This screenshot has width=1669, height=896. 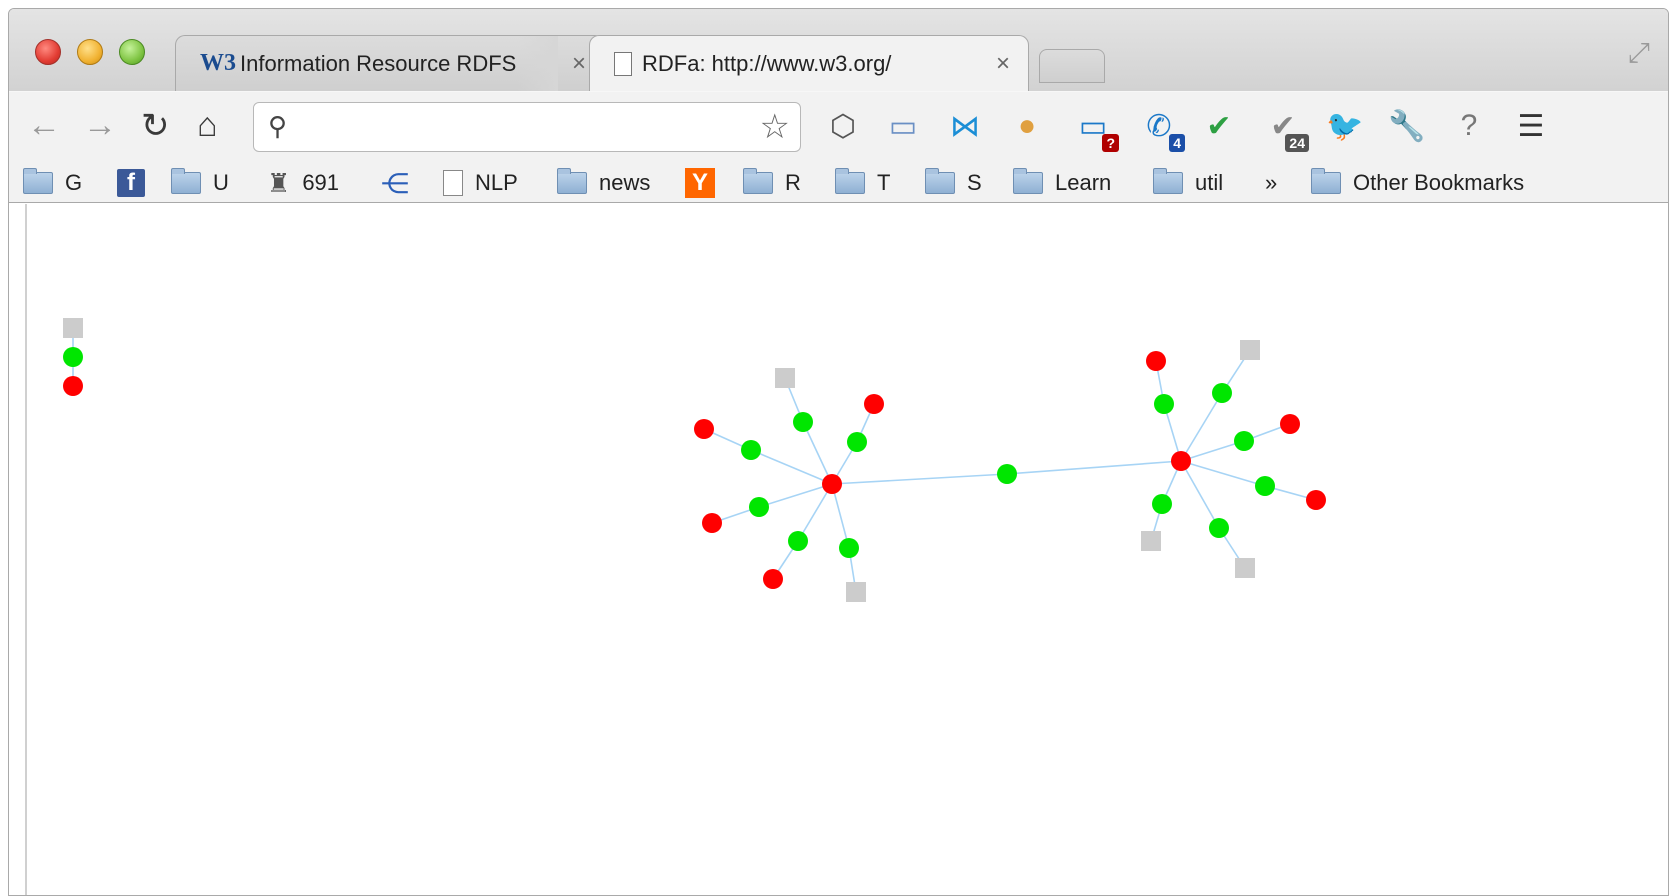 I want to click on bookmark-folder-t: T, so click(x=862, y=183).